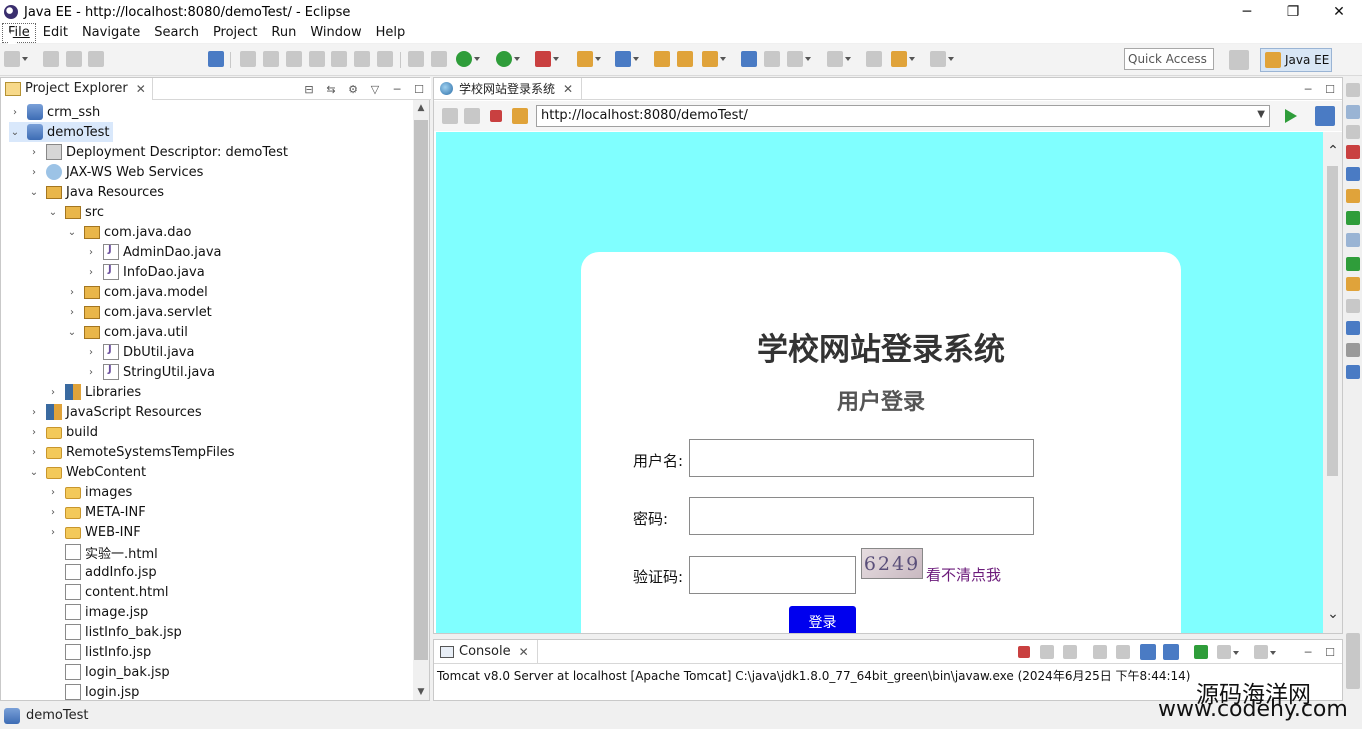  I want to click on filter-icon: ⚙, so click(353, 89).